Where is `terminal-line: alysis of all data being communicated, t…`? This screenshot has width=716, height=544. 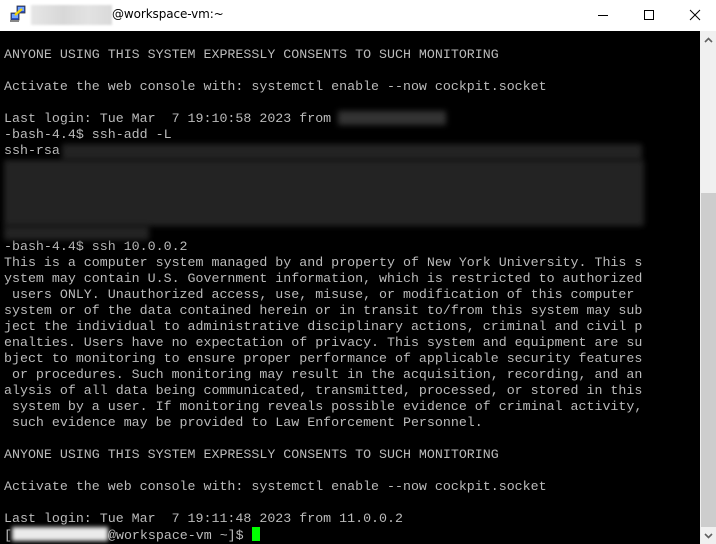 terminal-line: alysis of all data being communicated, t… is located at coordinates (323, 390).